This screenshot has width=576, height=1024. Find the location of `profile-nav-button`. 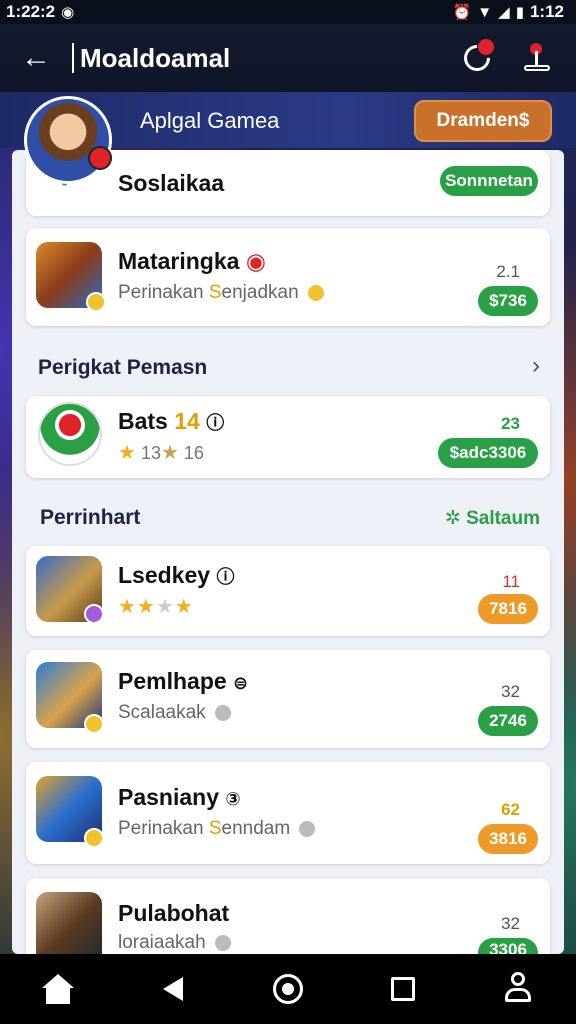

profile-nav-button is located at coordinates (518, 989).